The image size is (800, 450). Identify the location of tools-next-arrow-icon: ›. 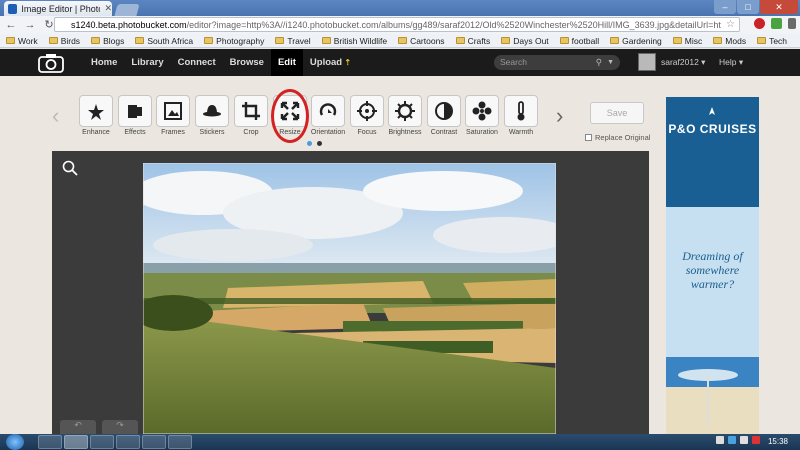
(559, 116).